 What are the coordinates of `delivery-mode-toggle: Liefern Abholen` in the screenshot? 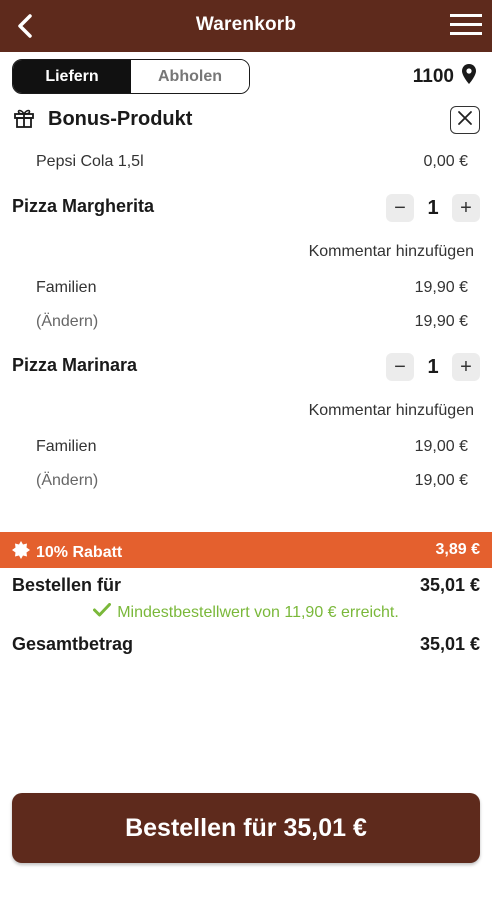 It's located at (131, 76).